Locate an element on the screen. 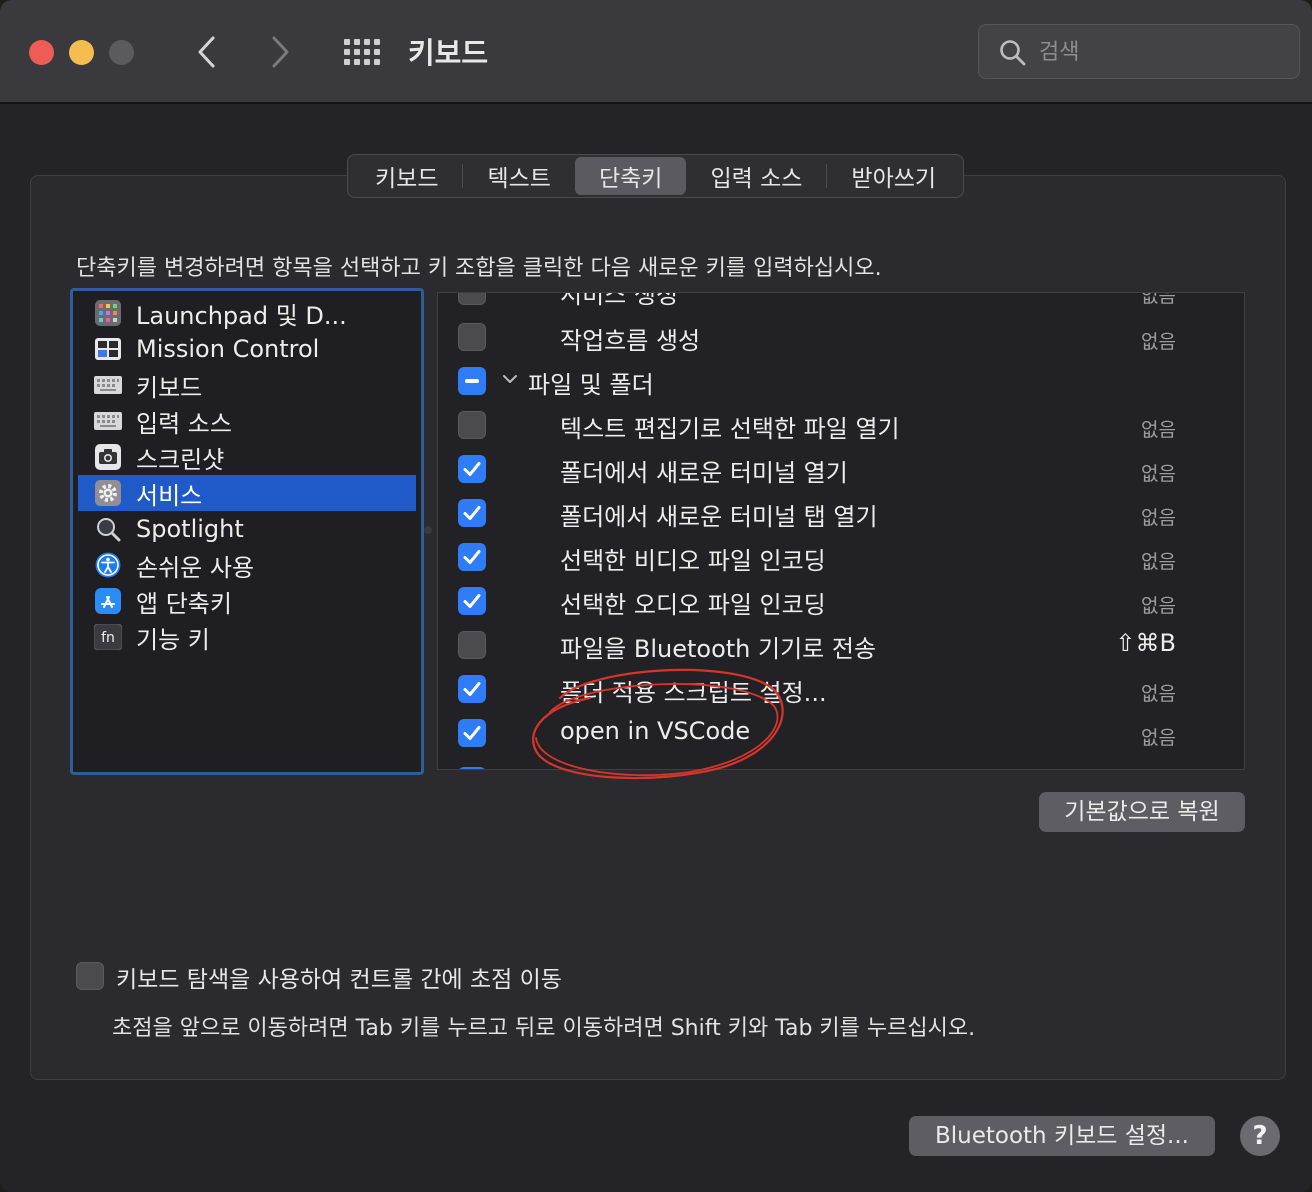  shortcut-label: 선택한 오디오 파일 인코딩 is located at coordinates (693, 605).